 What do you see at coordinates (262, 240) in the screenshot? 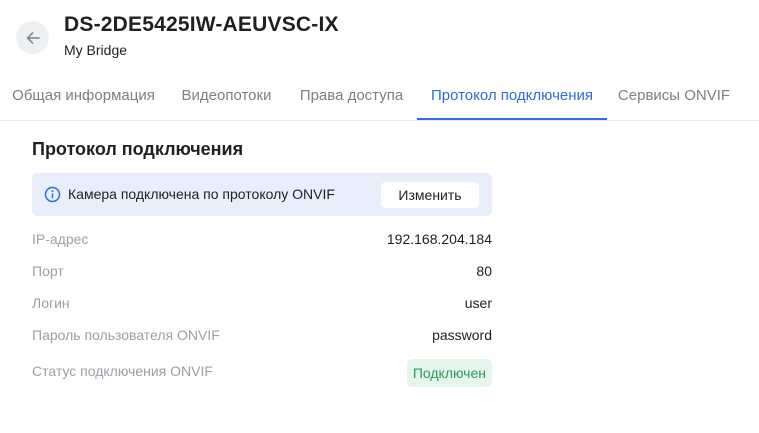
I see `field-row-ip: IP-адрес 192.168.204.184` at bounding box center [262, 240].